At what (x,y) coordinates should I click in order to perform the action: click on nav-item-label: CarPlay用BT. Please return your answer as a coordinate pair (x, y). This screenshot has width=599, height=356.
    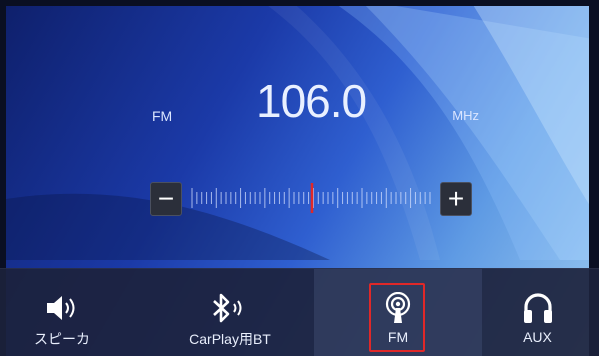
    Looking at the image, I should click on (230, 339).